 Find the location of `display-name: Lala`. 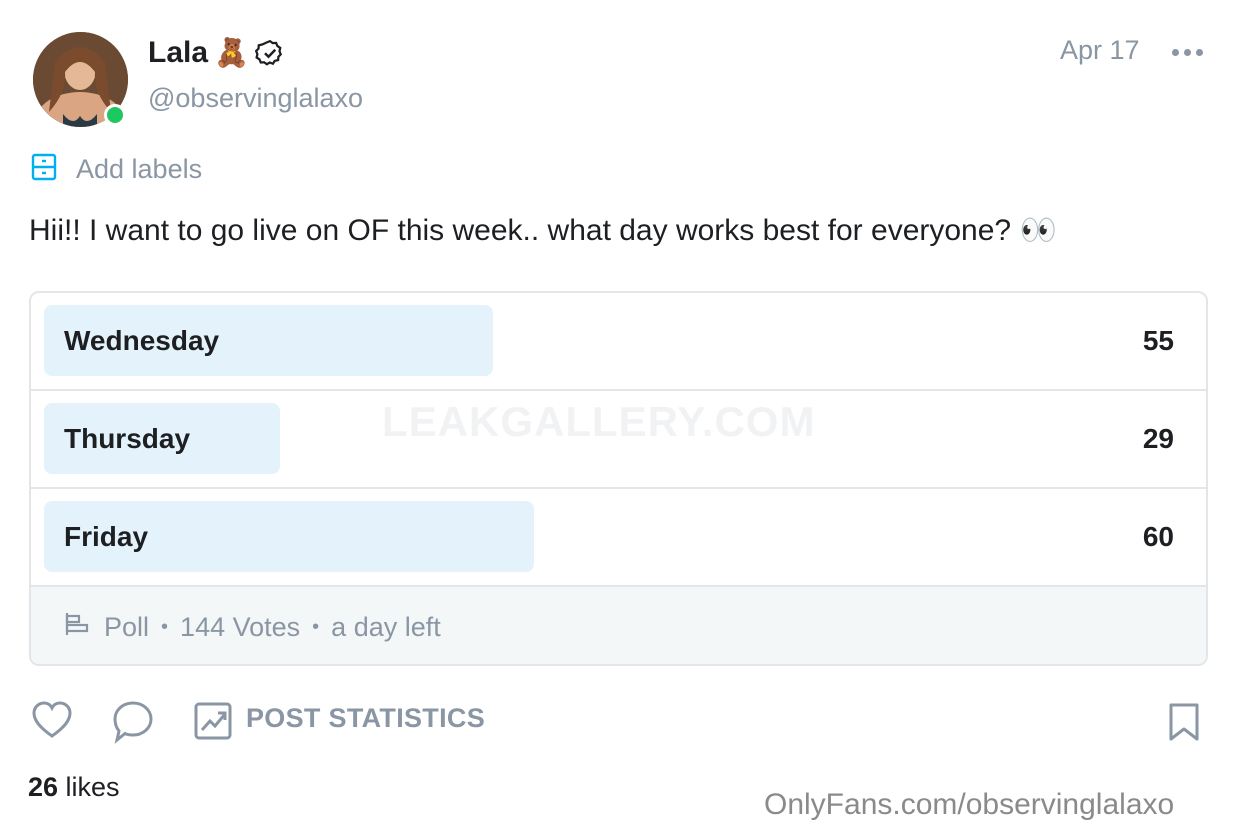

display-name: Lala is located at coordinates (178, 53).